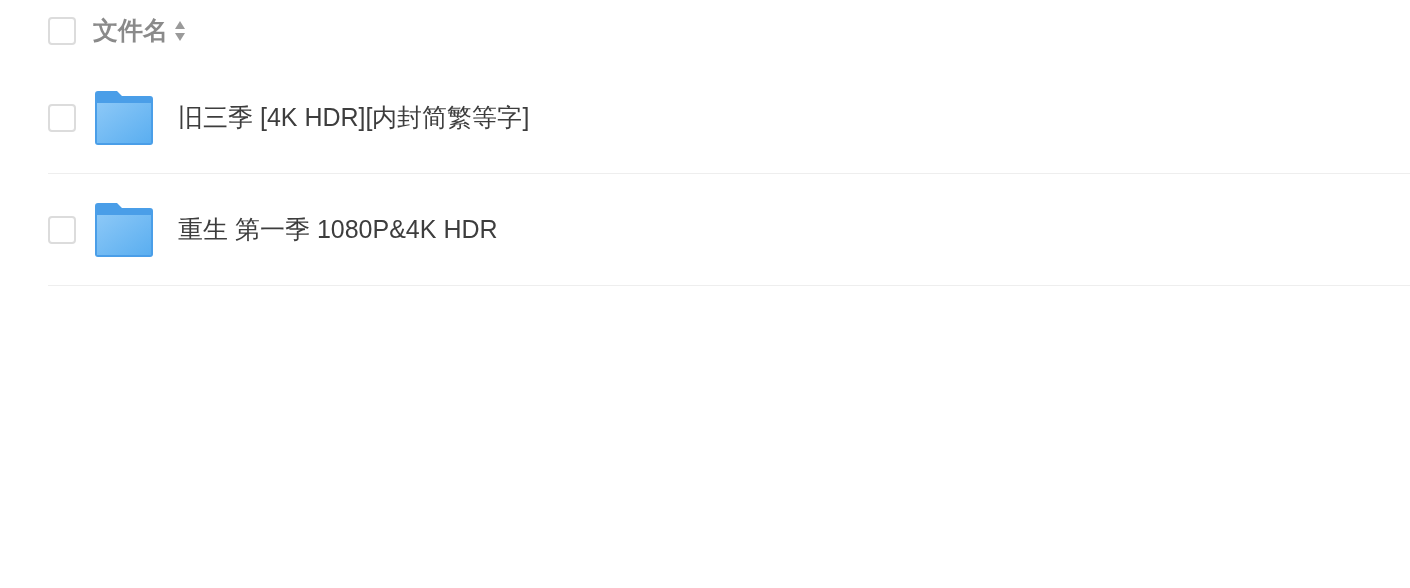  Describe the element at coordinates (338, 229) in the screenshot. I see `file-name: 重生 第一季 1080P&4K HDR` at that location.